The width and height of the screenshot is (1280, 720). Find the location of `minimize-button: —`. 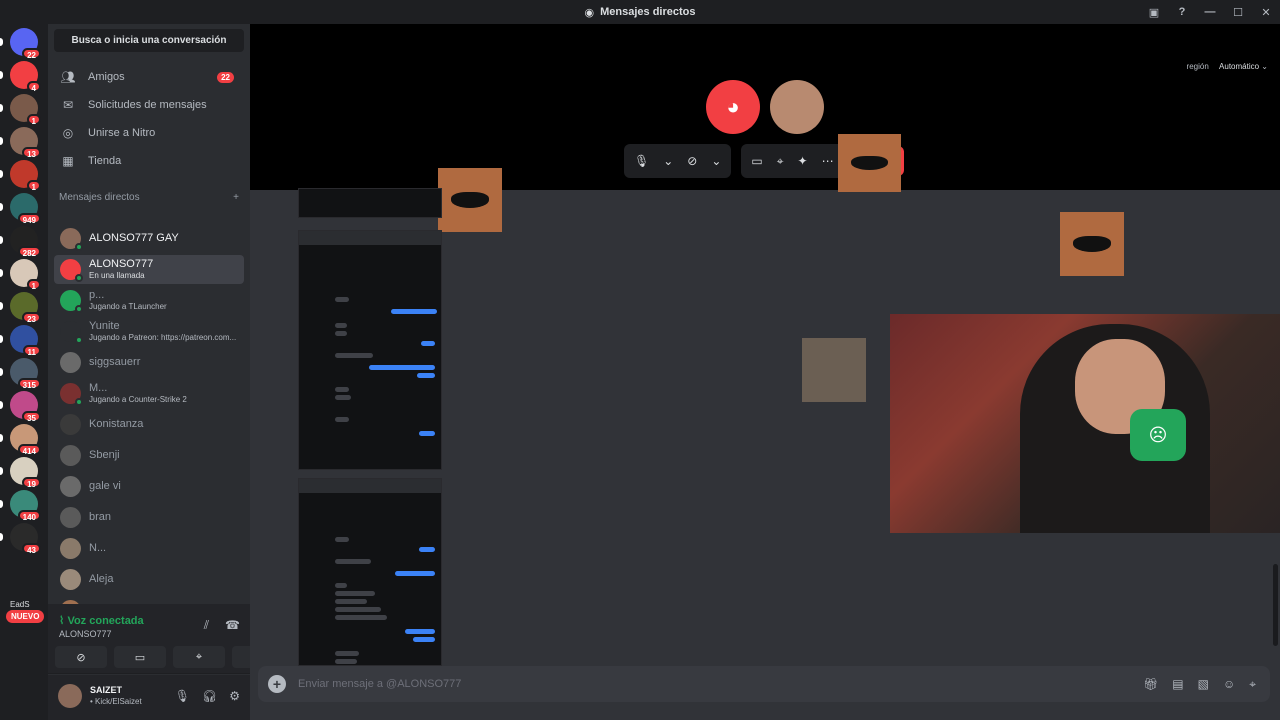

minimize-button: — is located at coordinates (1210, 12).